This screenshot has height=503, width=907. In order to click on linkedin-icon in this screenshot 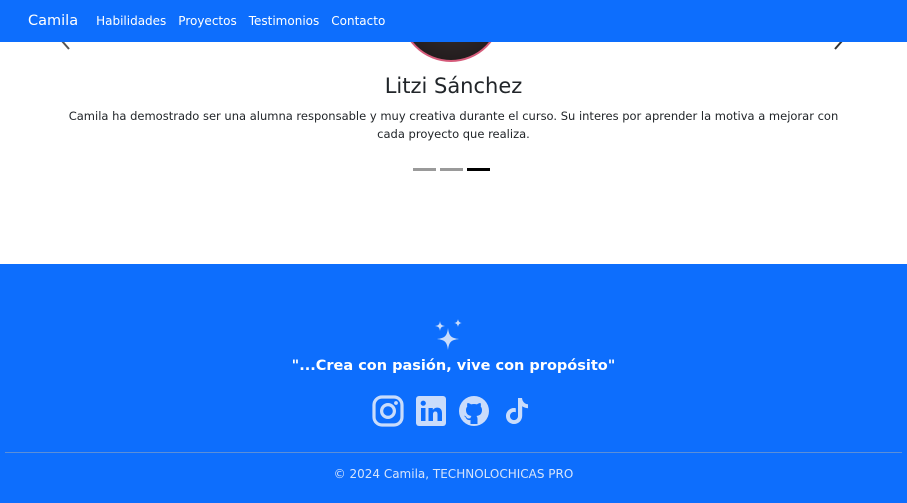, I will do `click(431, 411)`.